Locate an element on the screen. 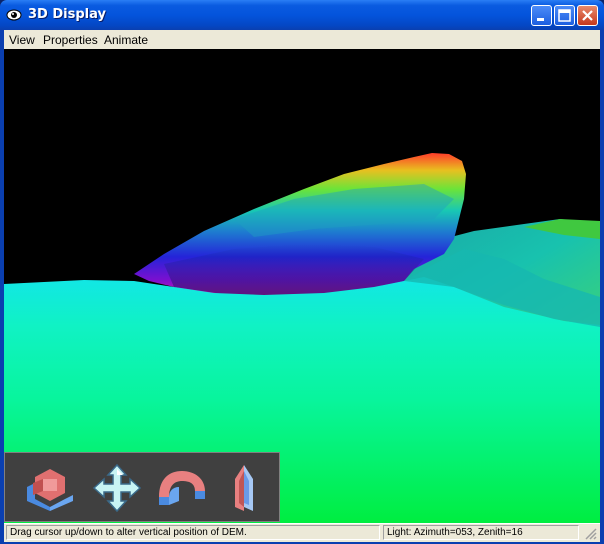 This screenshot has width=604, height=544. menu-bar: View Properties Animate is located at coordinates (302, 39).